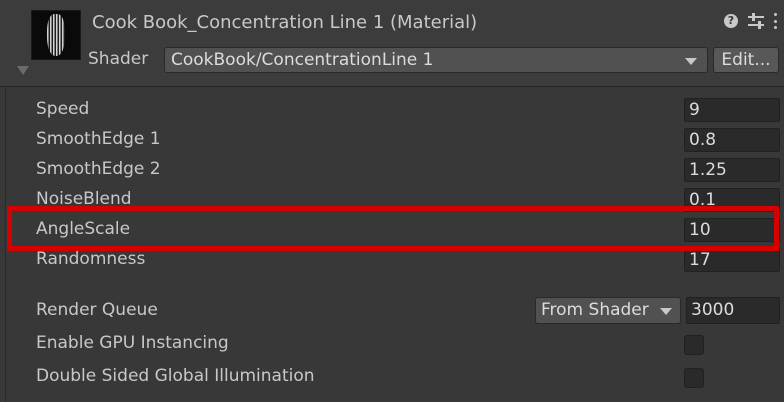 The image size is (784, 402). Describe the element at coordinates (595, 310) in the screenshot. I see `render-queue-mode: From Shader` at that location.